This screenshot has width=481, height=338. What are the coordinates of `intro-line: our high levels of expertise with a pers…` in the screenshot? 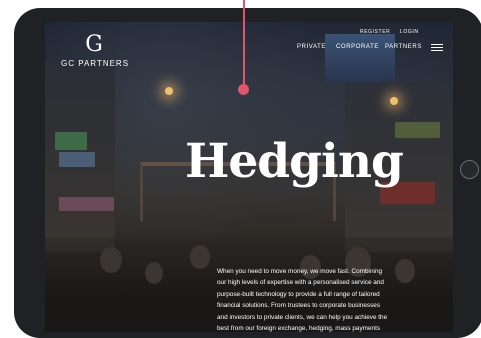 It's located at (300, 283).